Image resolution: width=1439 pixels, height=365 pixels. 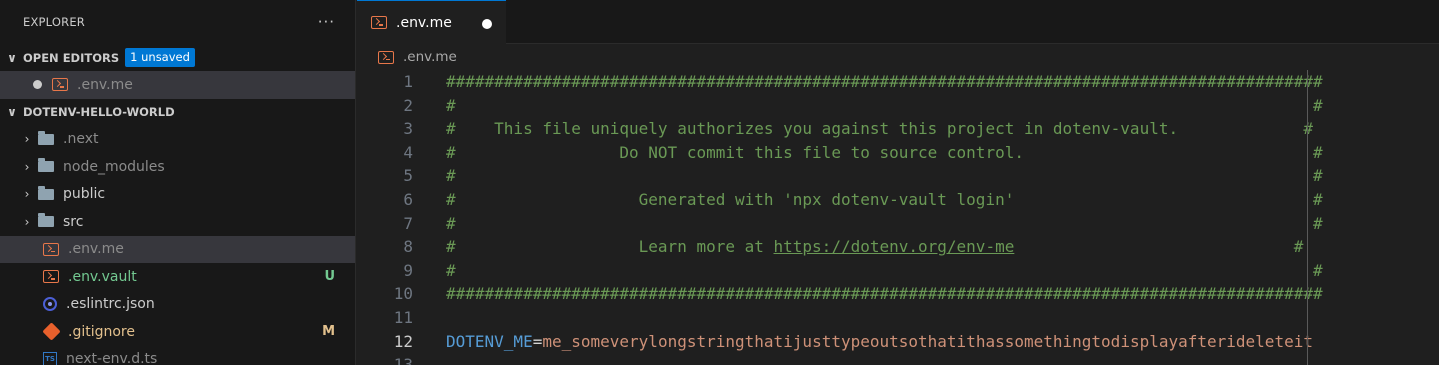 I want to click on line-number: 1, so click(x=408, y=81).